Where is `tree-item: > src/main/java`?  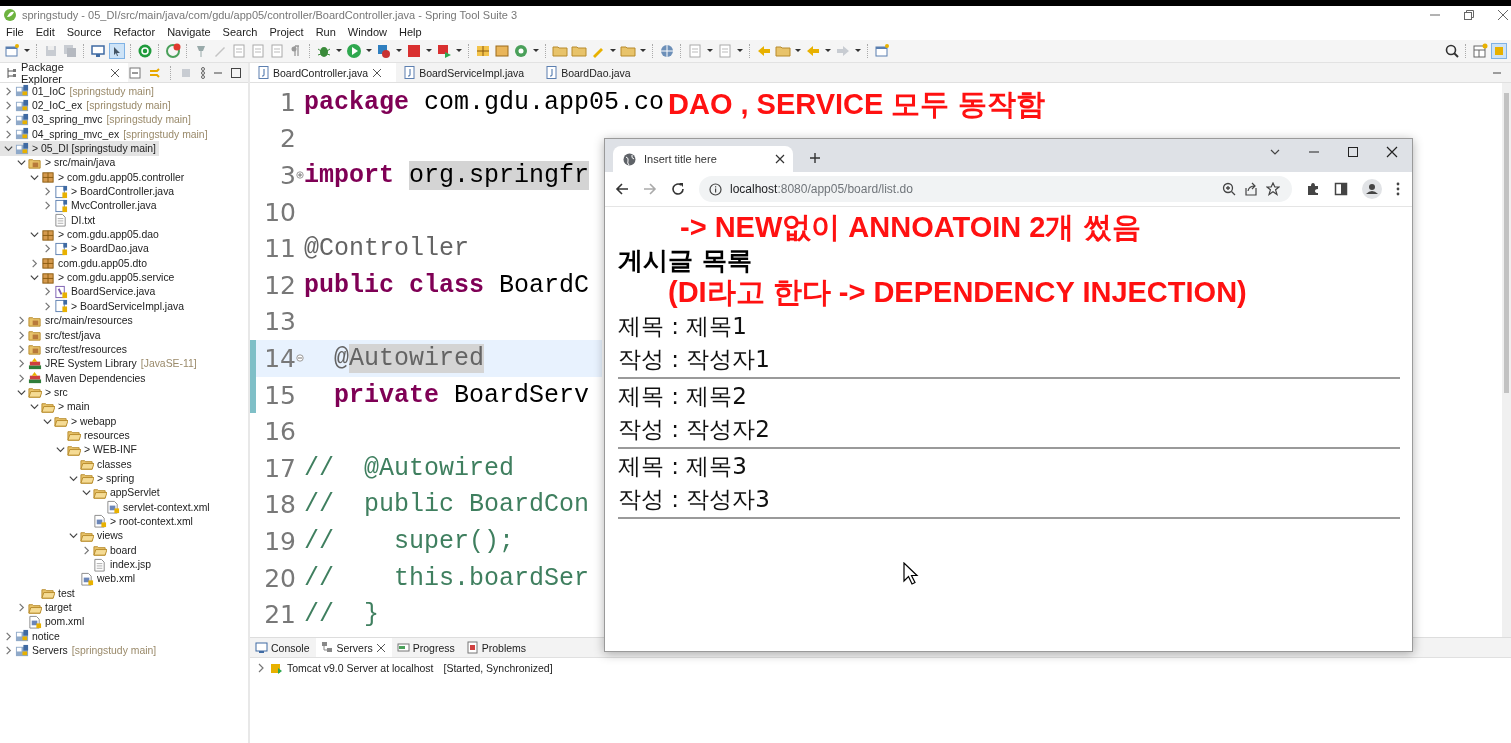
tree-item: > src/main/java is located at coordinates (58, 163).